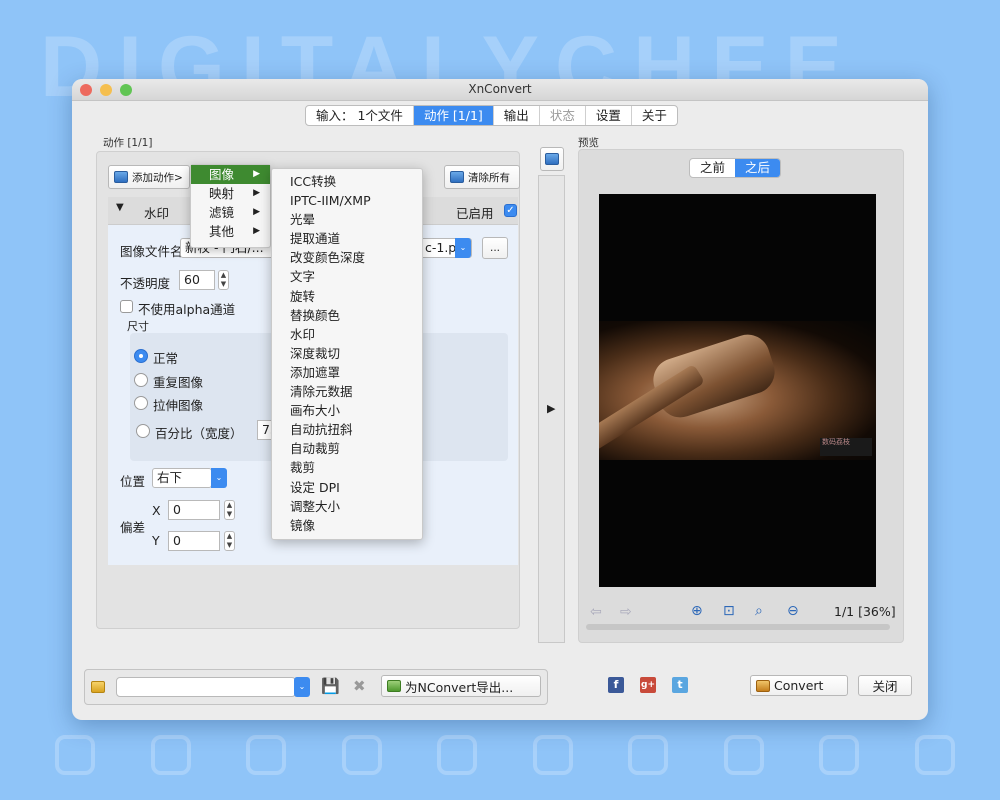  What do you see at coordinates (230, 174) in the screenshot?
I see `menu-item-image: 图像 ▶` at bounding box center [230, 174].